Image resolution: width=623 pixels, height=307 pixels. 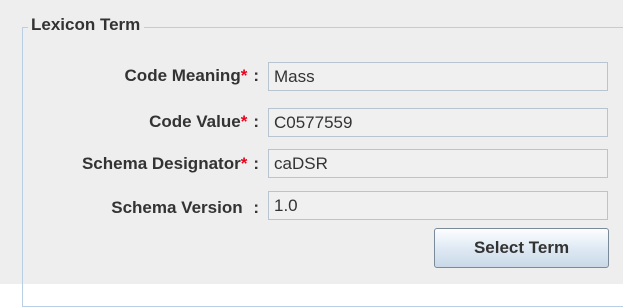 What do you see at coordinates (179, 207) in the screenshot?
I see `schema-version-label-text: Schema Version` at bounding box center [179, 207].